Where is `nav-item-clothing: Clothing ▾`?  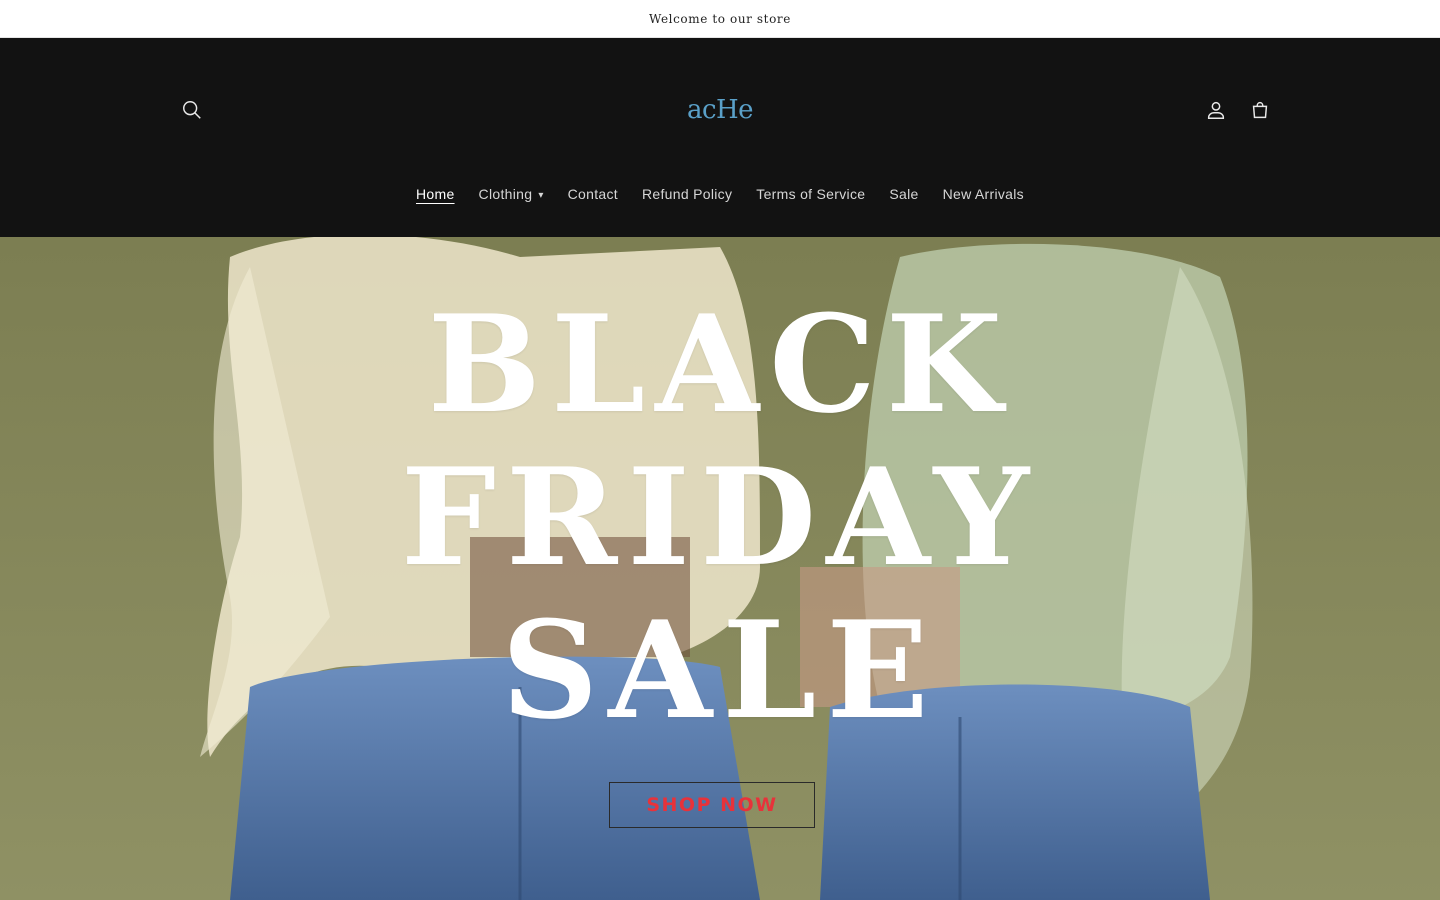
nav-item-clothing: Clothing ▾ is located at coordinates (511, 194).